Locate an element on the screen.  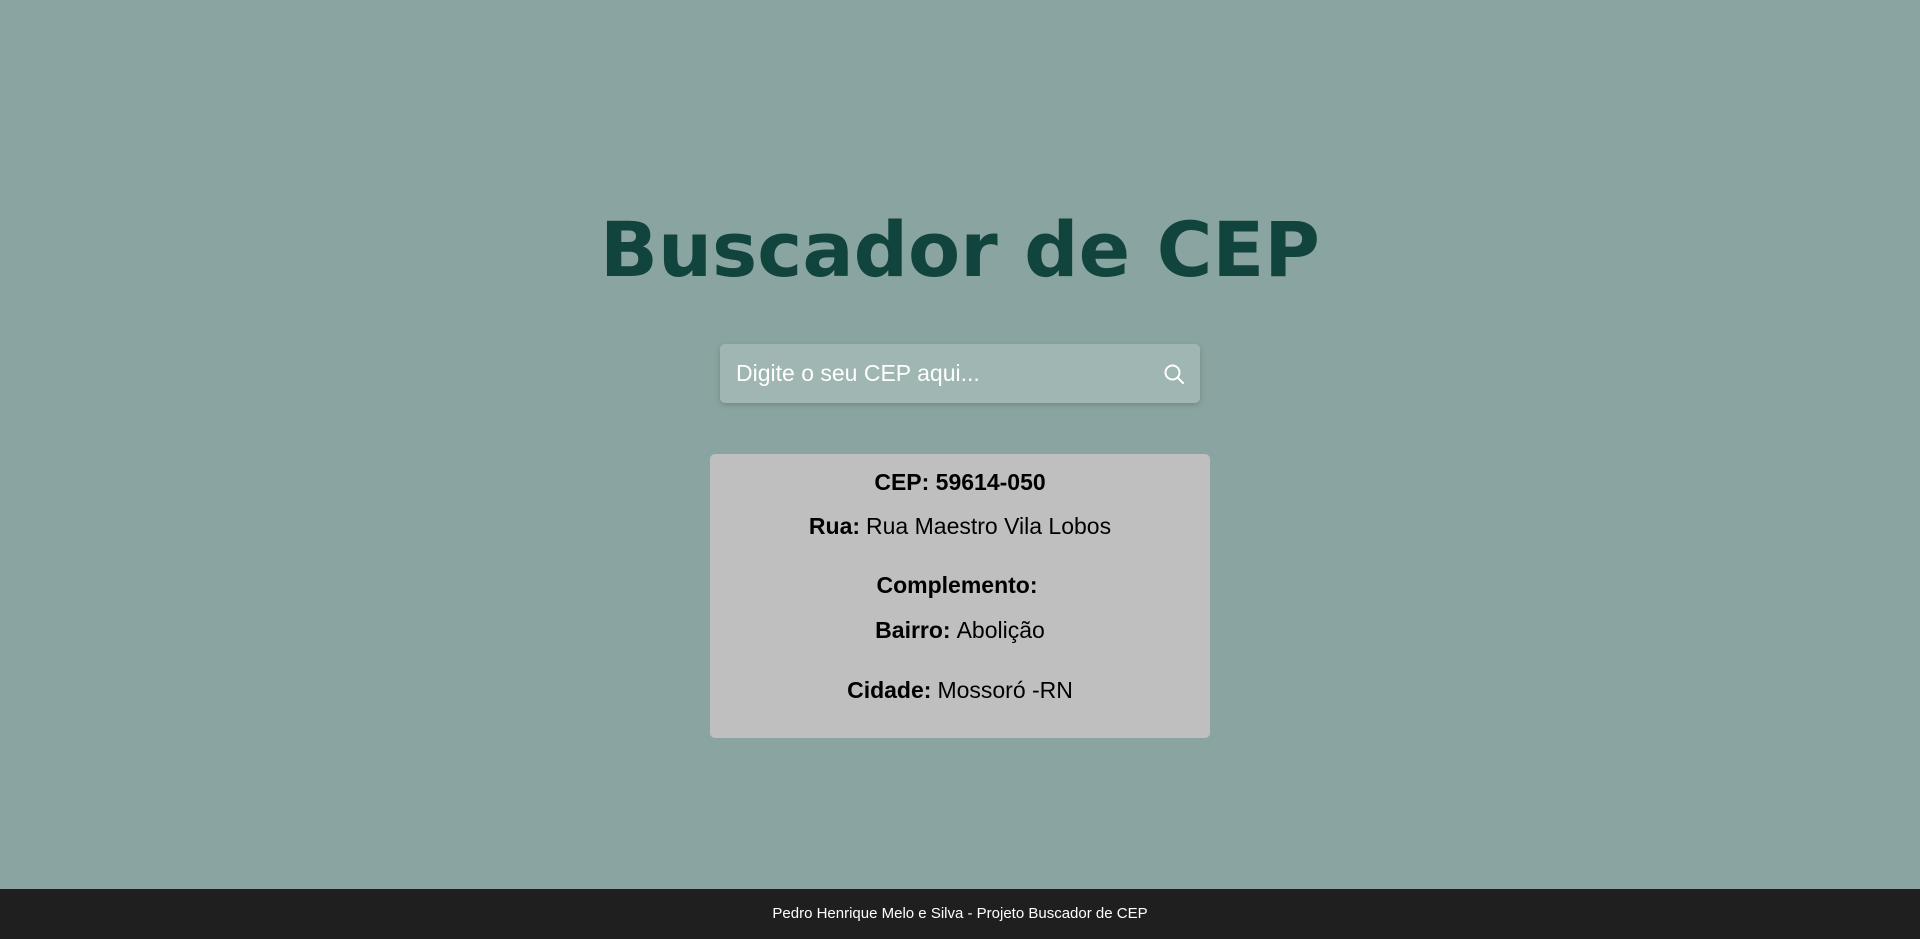
bairro-label: Bairro: is located at coordinates (913, 630).